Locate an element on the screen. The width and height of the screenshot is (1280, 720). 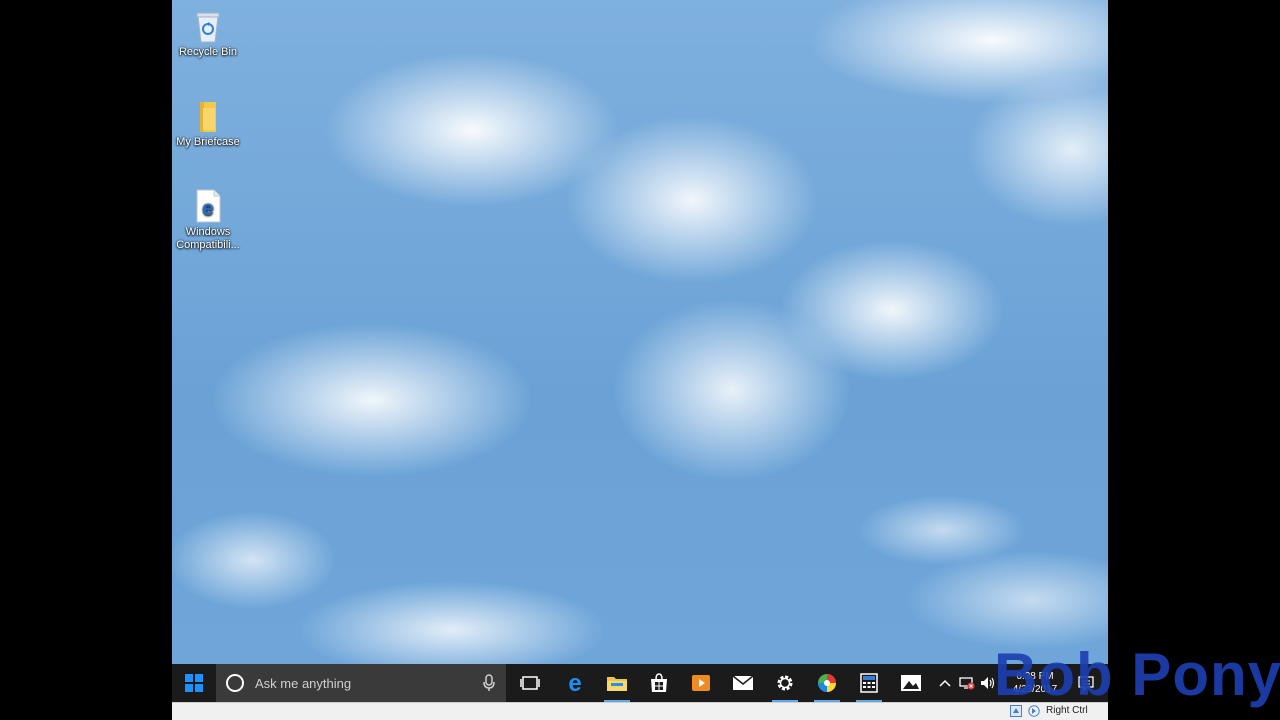
chevron-up-icon is located at coordinates (945, 683).